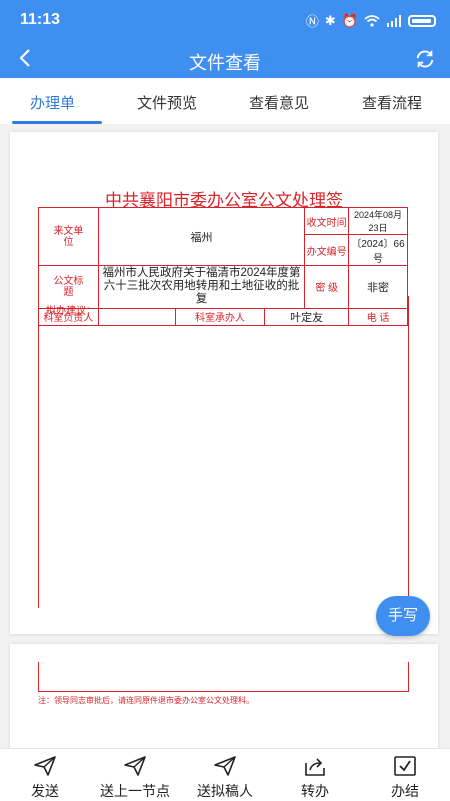  What do you see at coordinates (225, 778) in the screenshot?
I see `send-to-drafter-button: 送拟稿人` at bounding box center [225, 778].